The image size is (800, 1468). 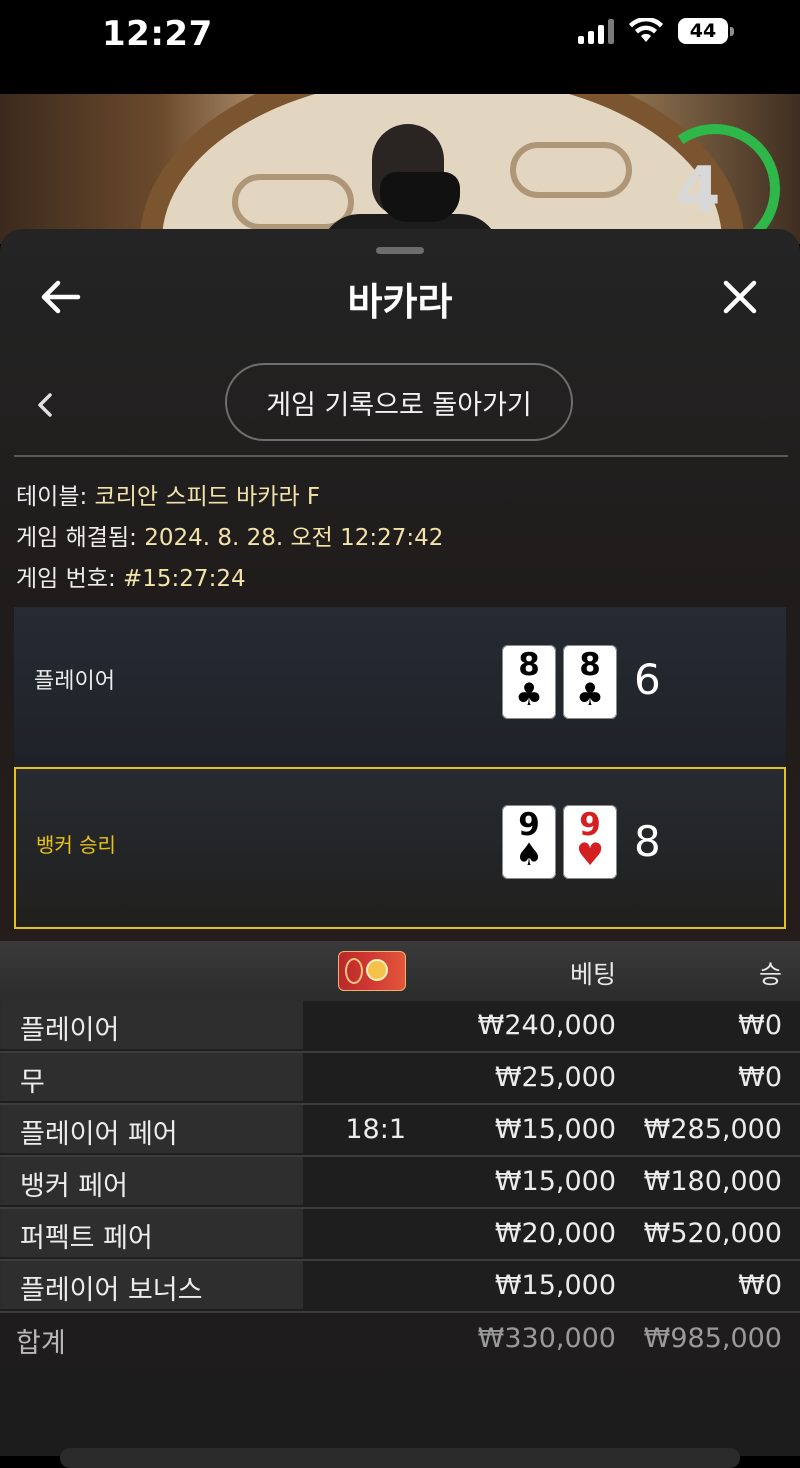 What do you see at coordinates (41, 1343) in the screenshot?
I see `total-label: 합계` at bounding box center [41, 1343].